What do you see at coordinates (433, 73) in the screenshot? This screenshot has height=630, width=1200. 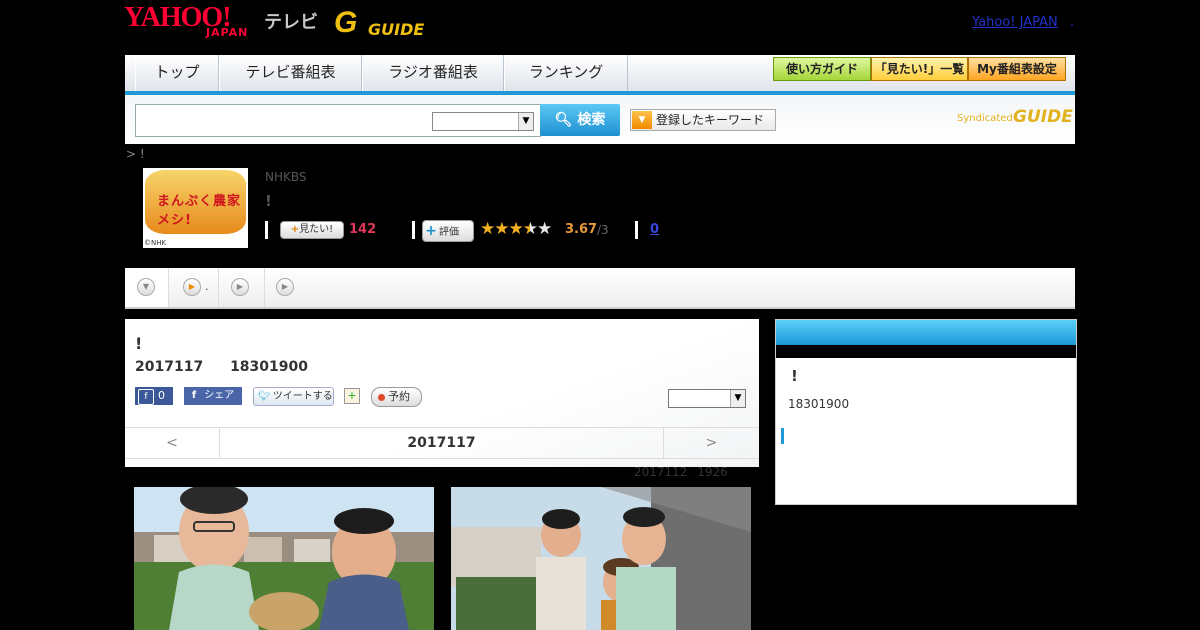 I see `nav-tab-radio-schedule: ラジオ番組表` at bounding box center [433, 73].